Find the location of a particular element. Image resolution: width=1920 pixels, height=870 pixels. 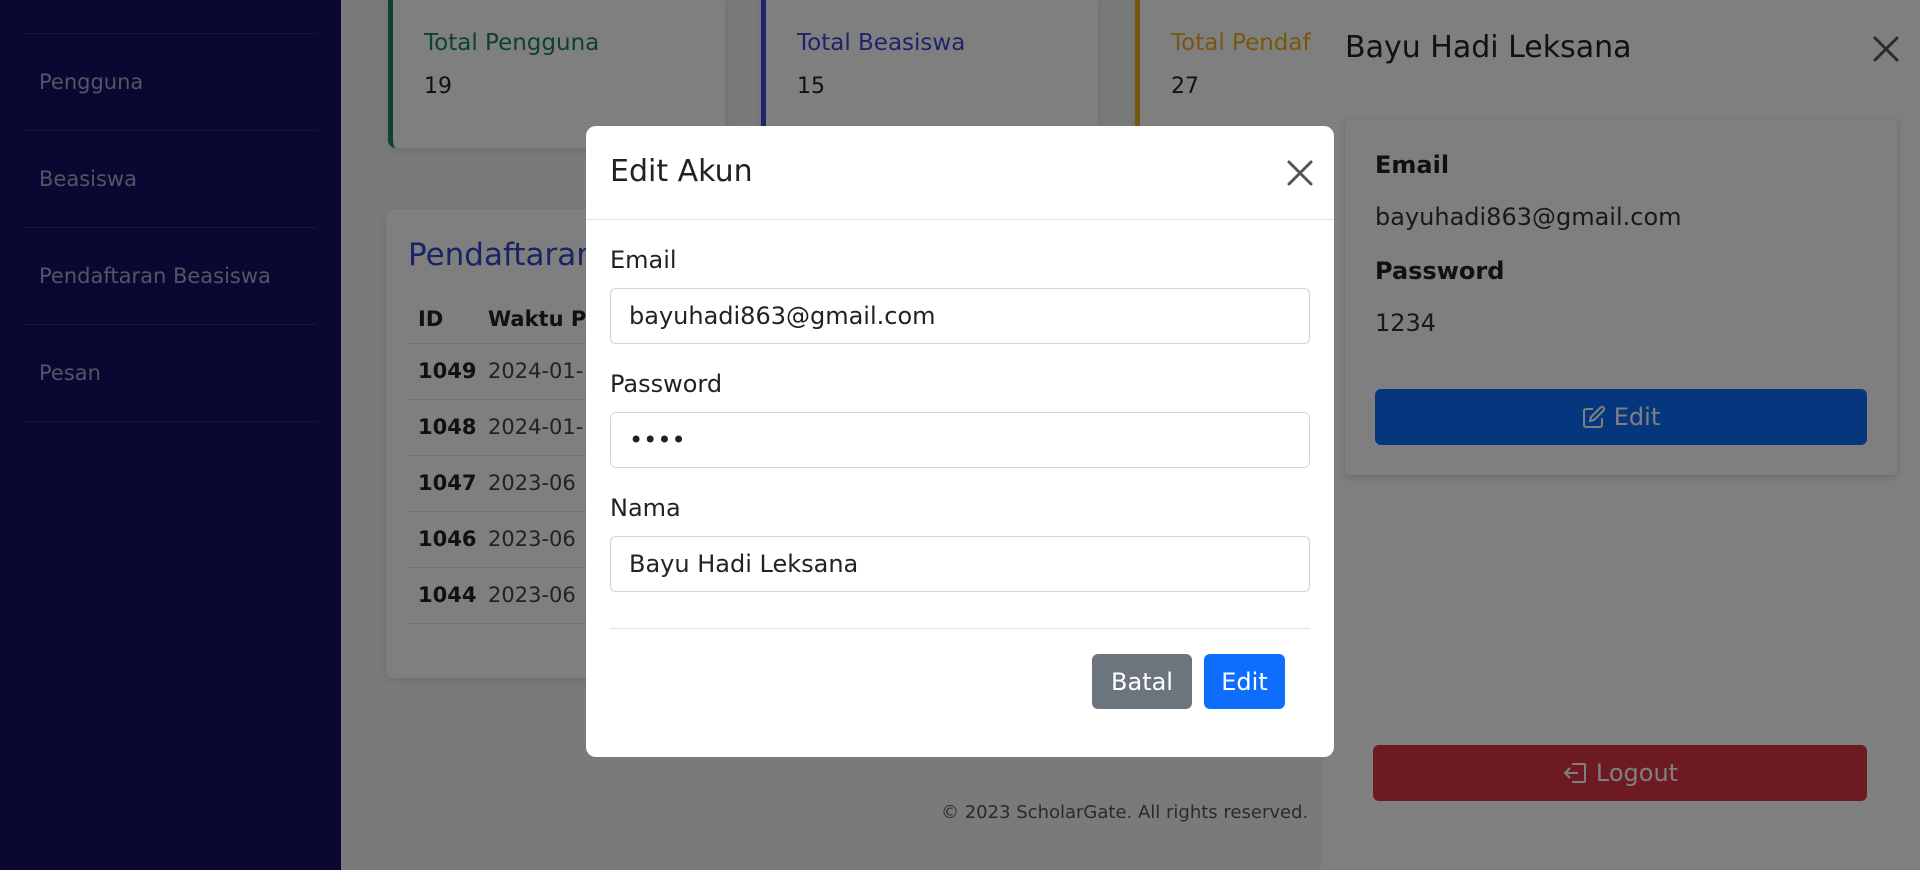

name-field-label: Nama is located at coordinates (645, 508).